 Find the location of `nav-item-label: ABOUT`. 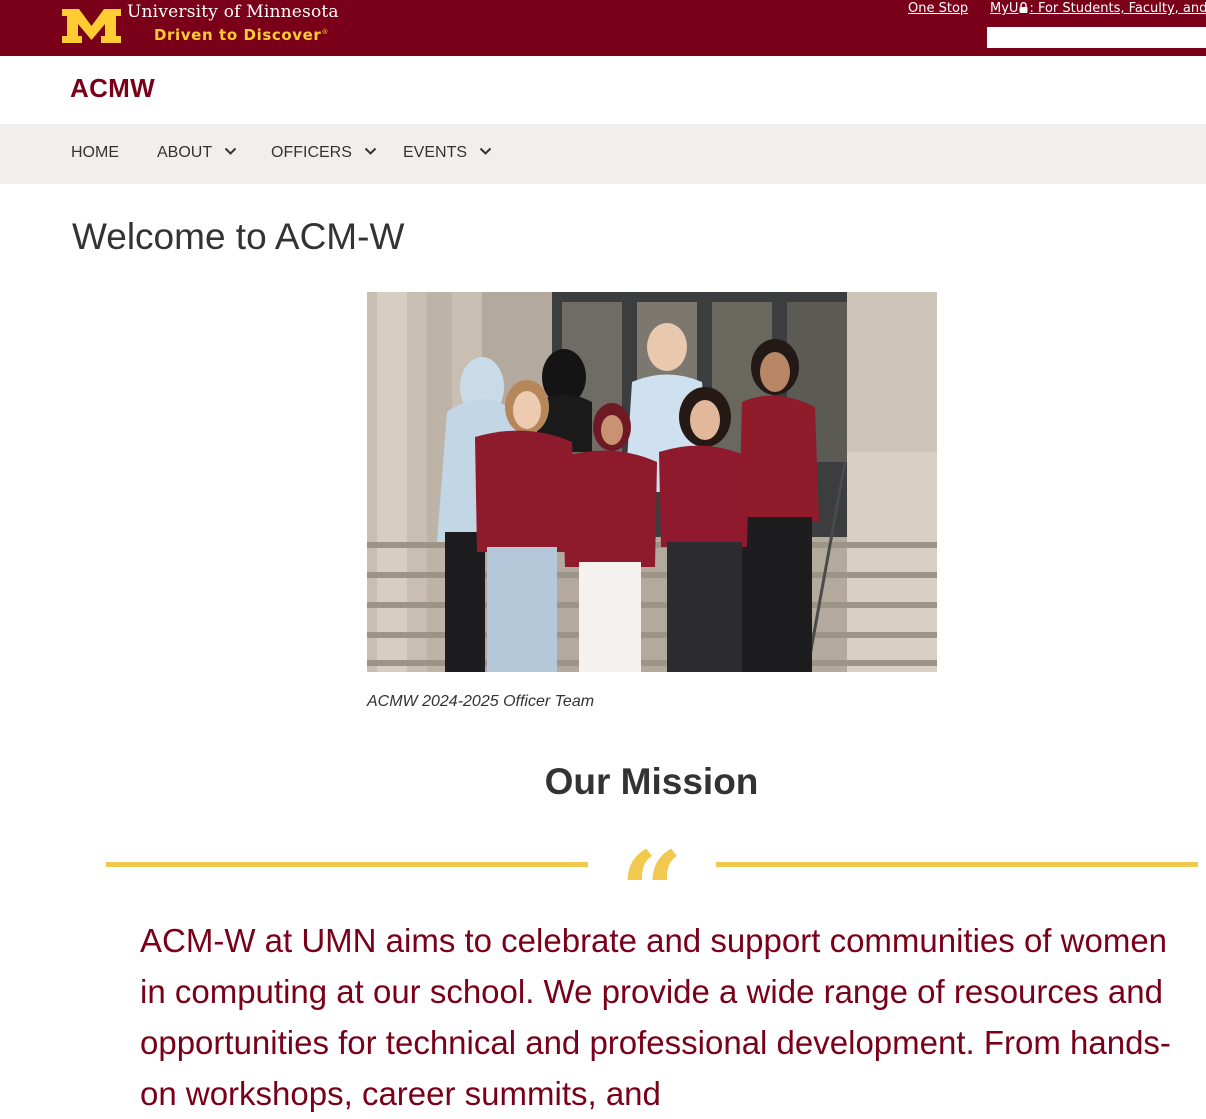

nav-item-label: ABOUT is located at coordinates (185, 152).